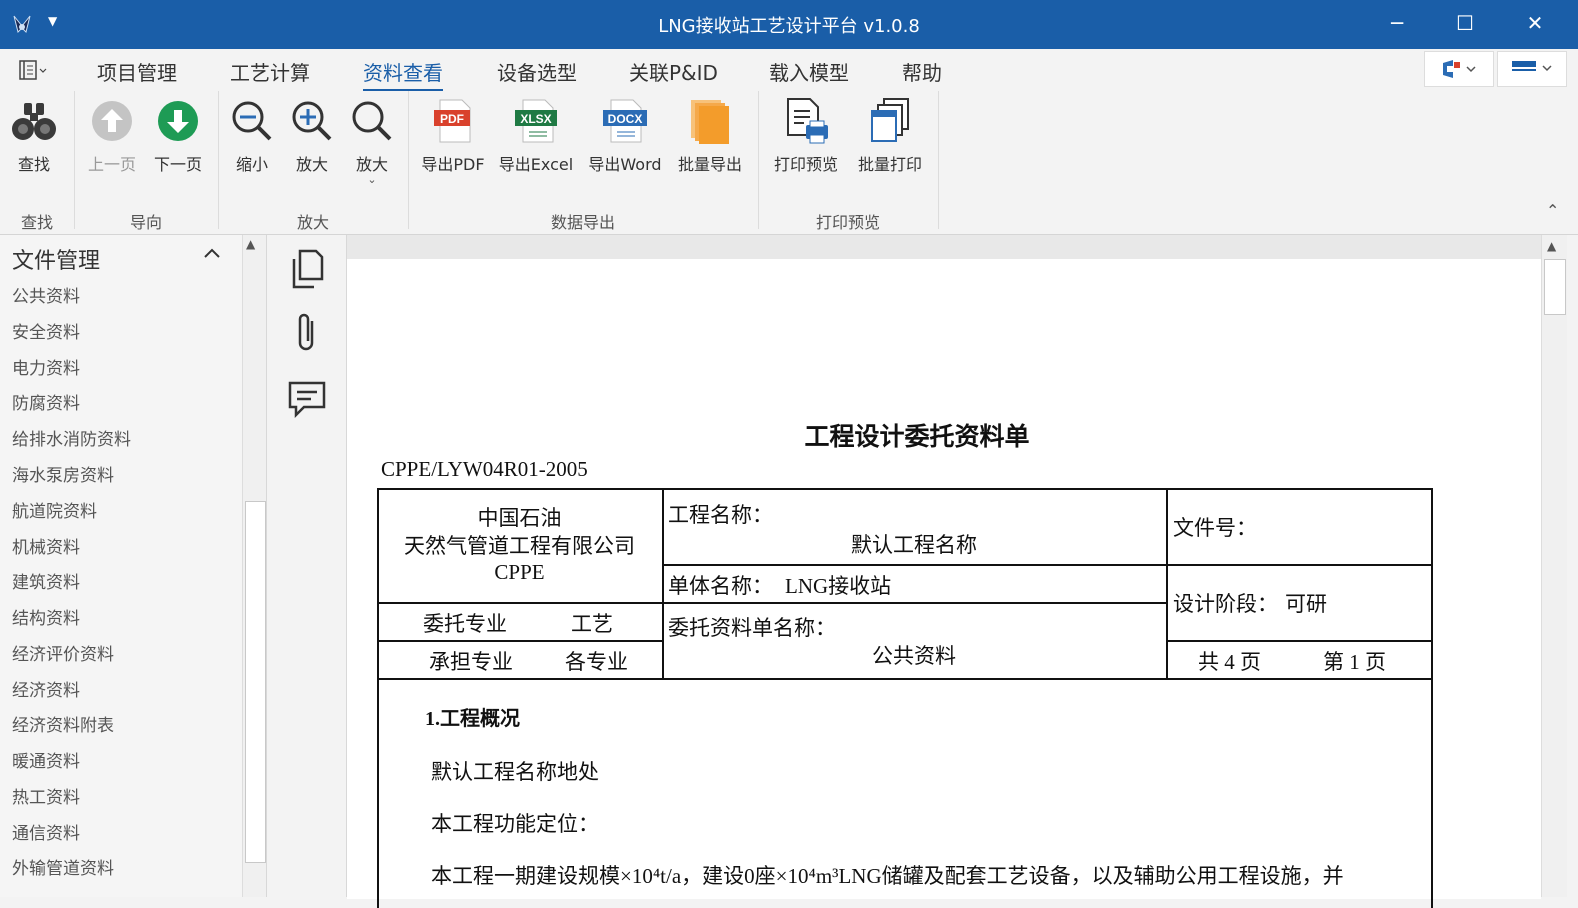 This screenshot has width=1578, height=908. What do you see at coordinates (1465, 23) in the screenshot?
I see `maximize-button: ☐` at bounding box center [1465, 23].